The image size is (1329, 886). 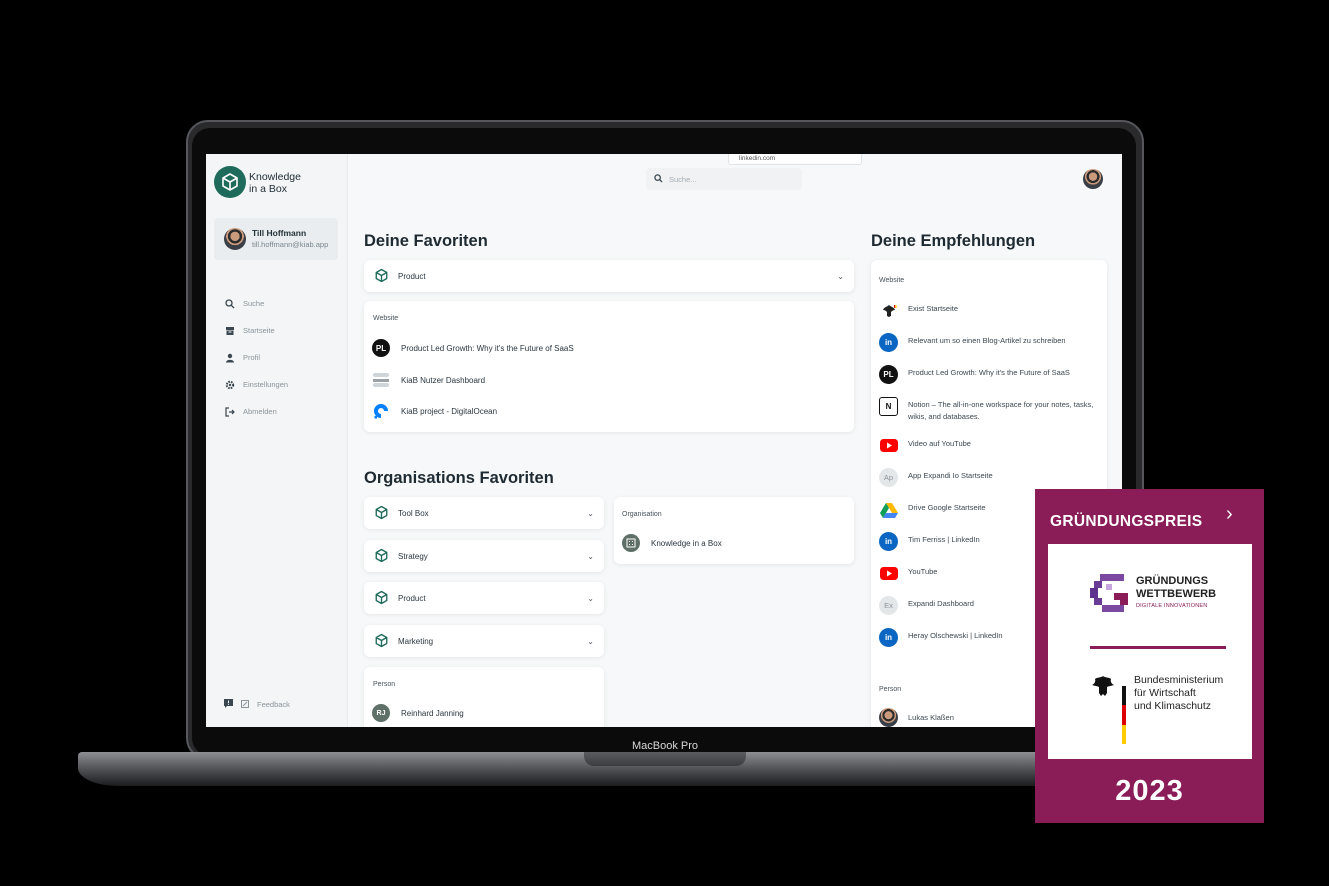 What do you see at coordinates (734, 530) in the screenshot?
I see `org-organisation-card: Organisation Knowledge in a Box` at bounding box center [734, 530].